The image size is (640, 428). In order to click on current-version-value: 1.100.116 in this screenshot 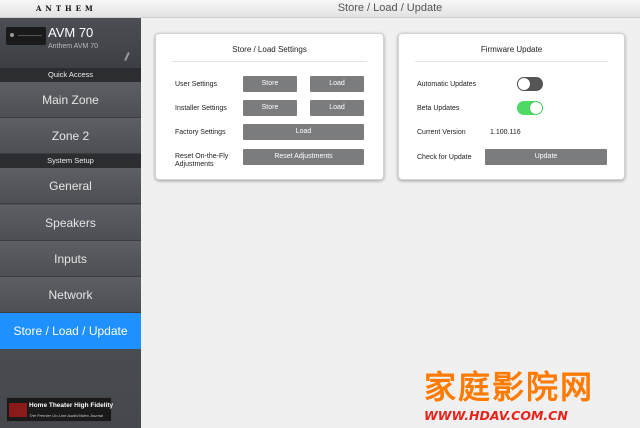, I will do `click(505, 132)`.